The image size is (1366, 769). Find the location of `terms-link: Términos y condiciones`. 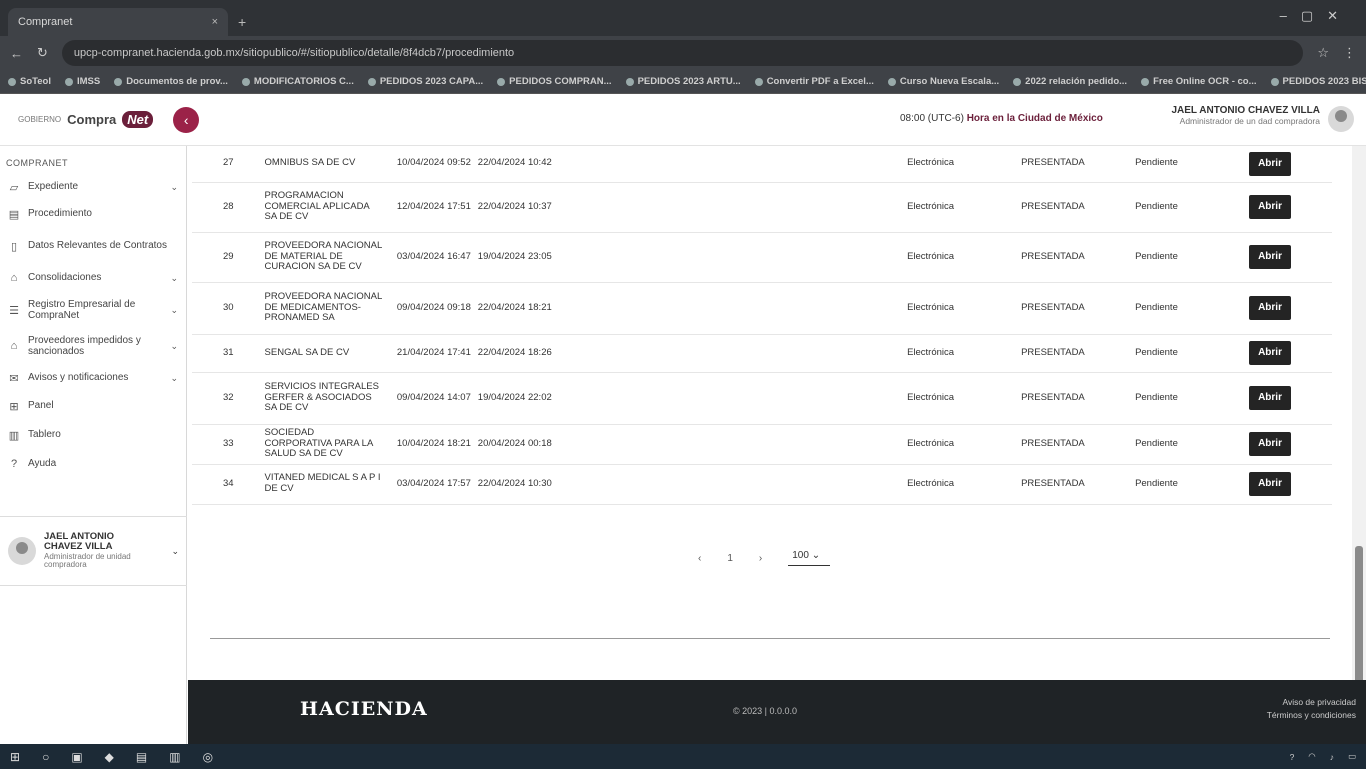

terms-link: Términos y condiciones is located at coordinates (1311, 715).